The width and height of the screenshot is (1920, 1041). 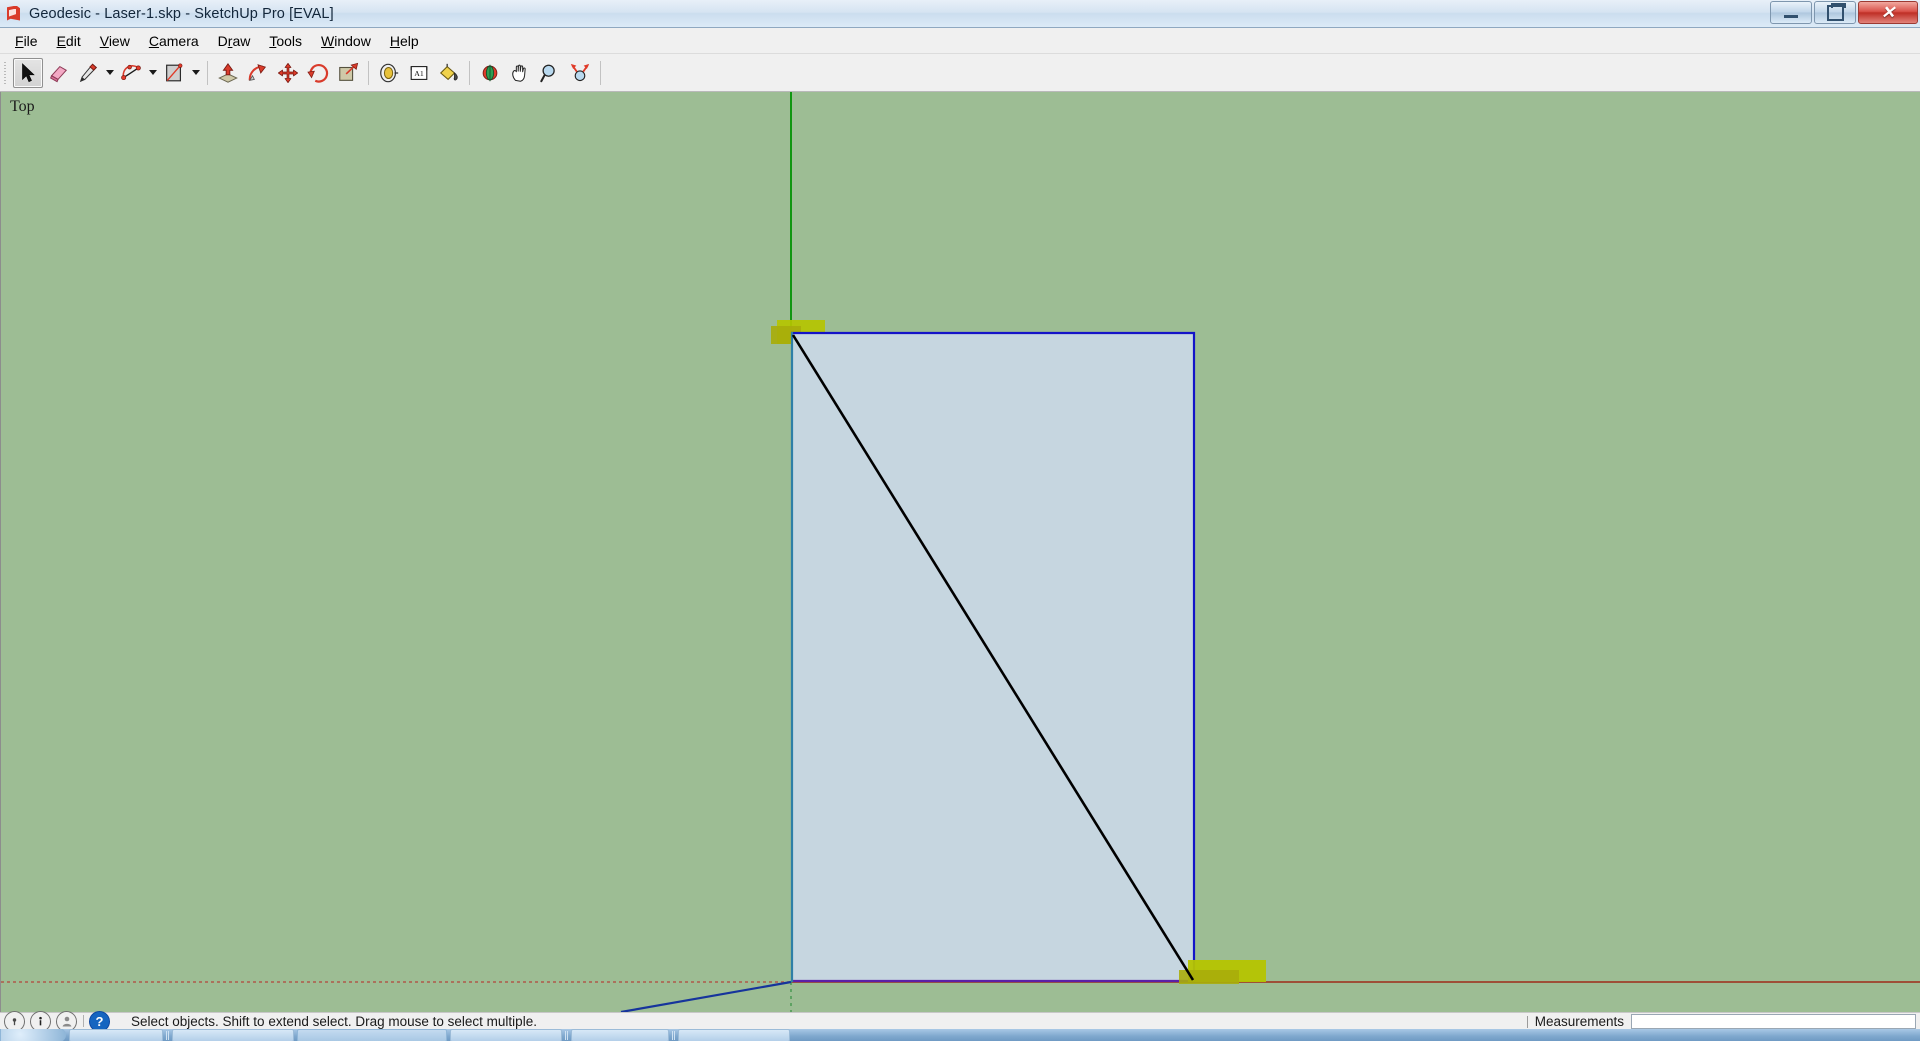 What do you see at coordinates (83, 1021) in the screenshot?
I see `status-divider` at bounding box center [83, 1021].